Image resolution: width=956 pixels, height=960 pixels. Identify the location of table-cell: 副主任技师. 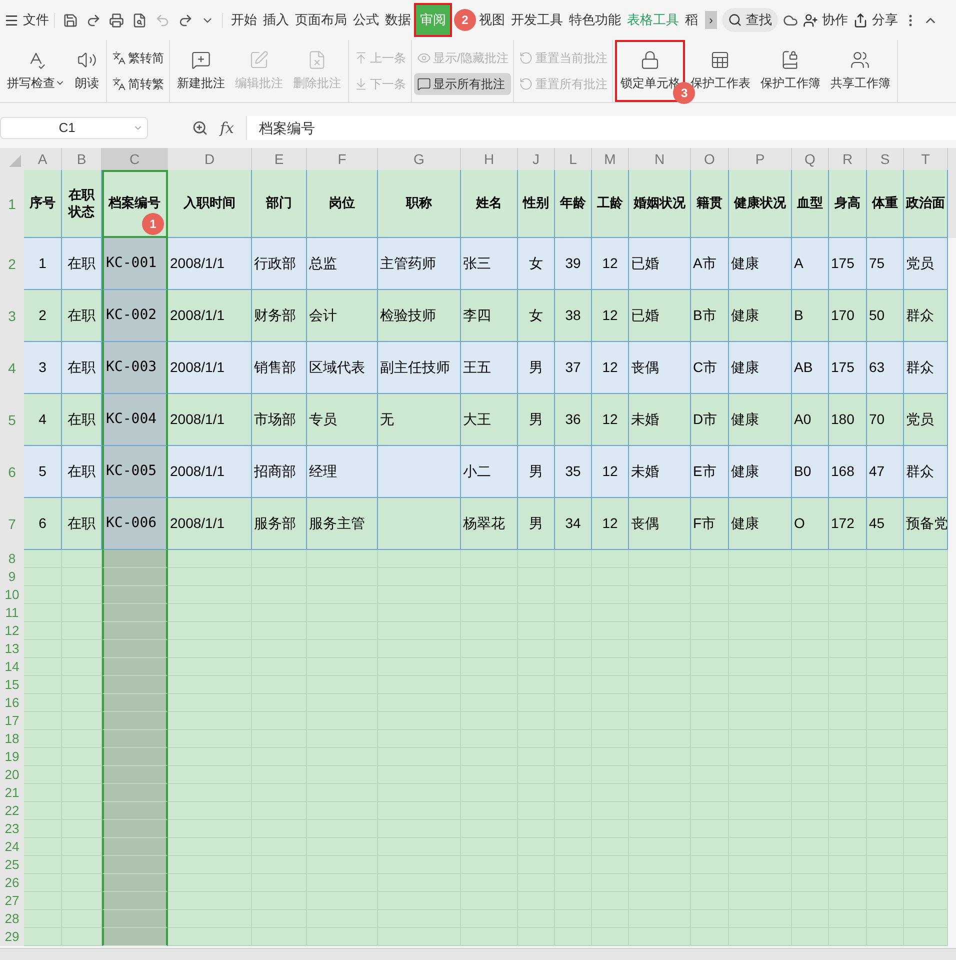
(419, 368).